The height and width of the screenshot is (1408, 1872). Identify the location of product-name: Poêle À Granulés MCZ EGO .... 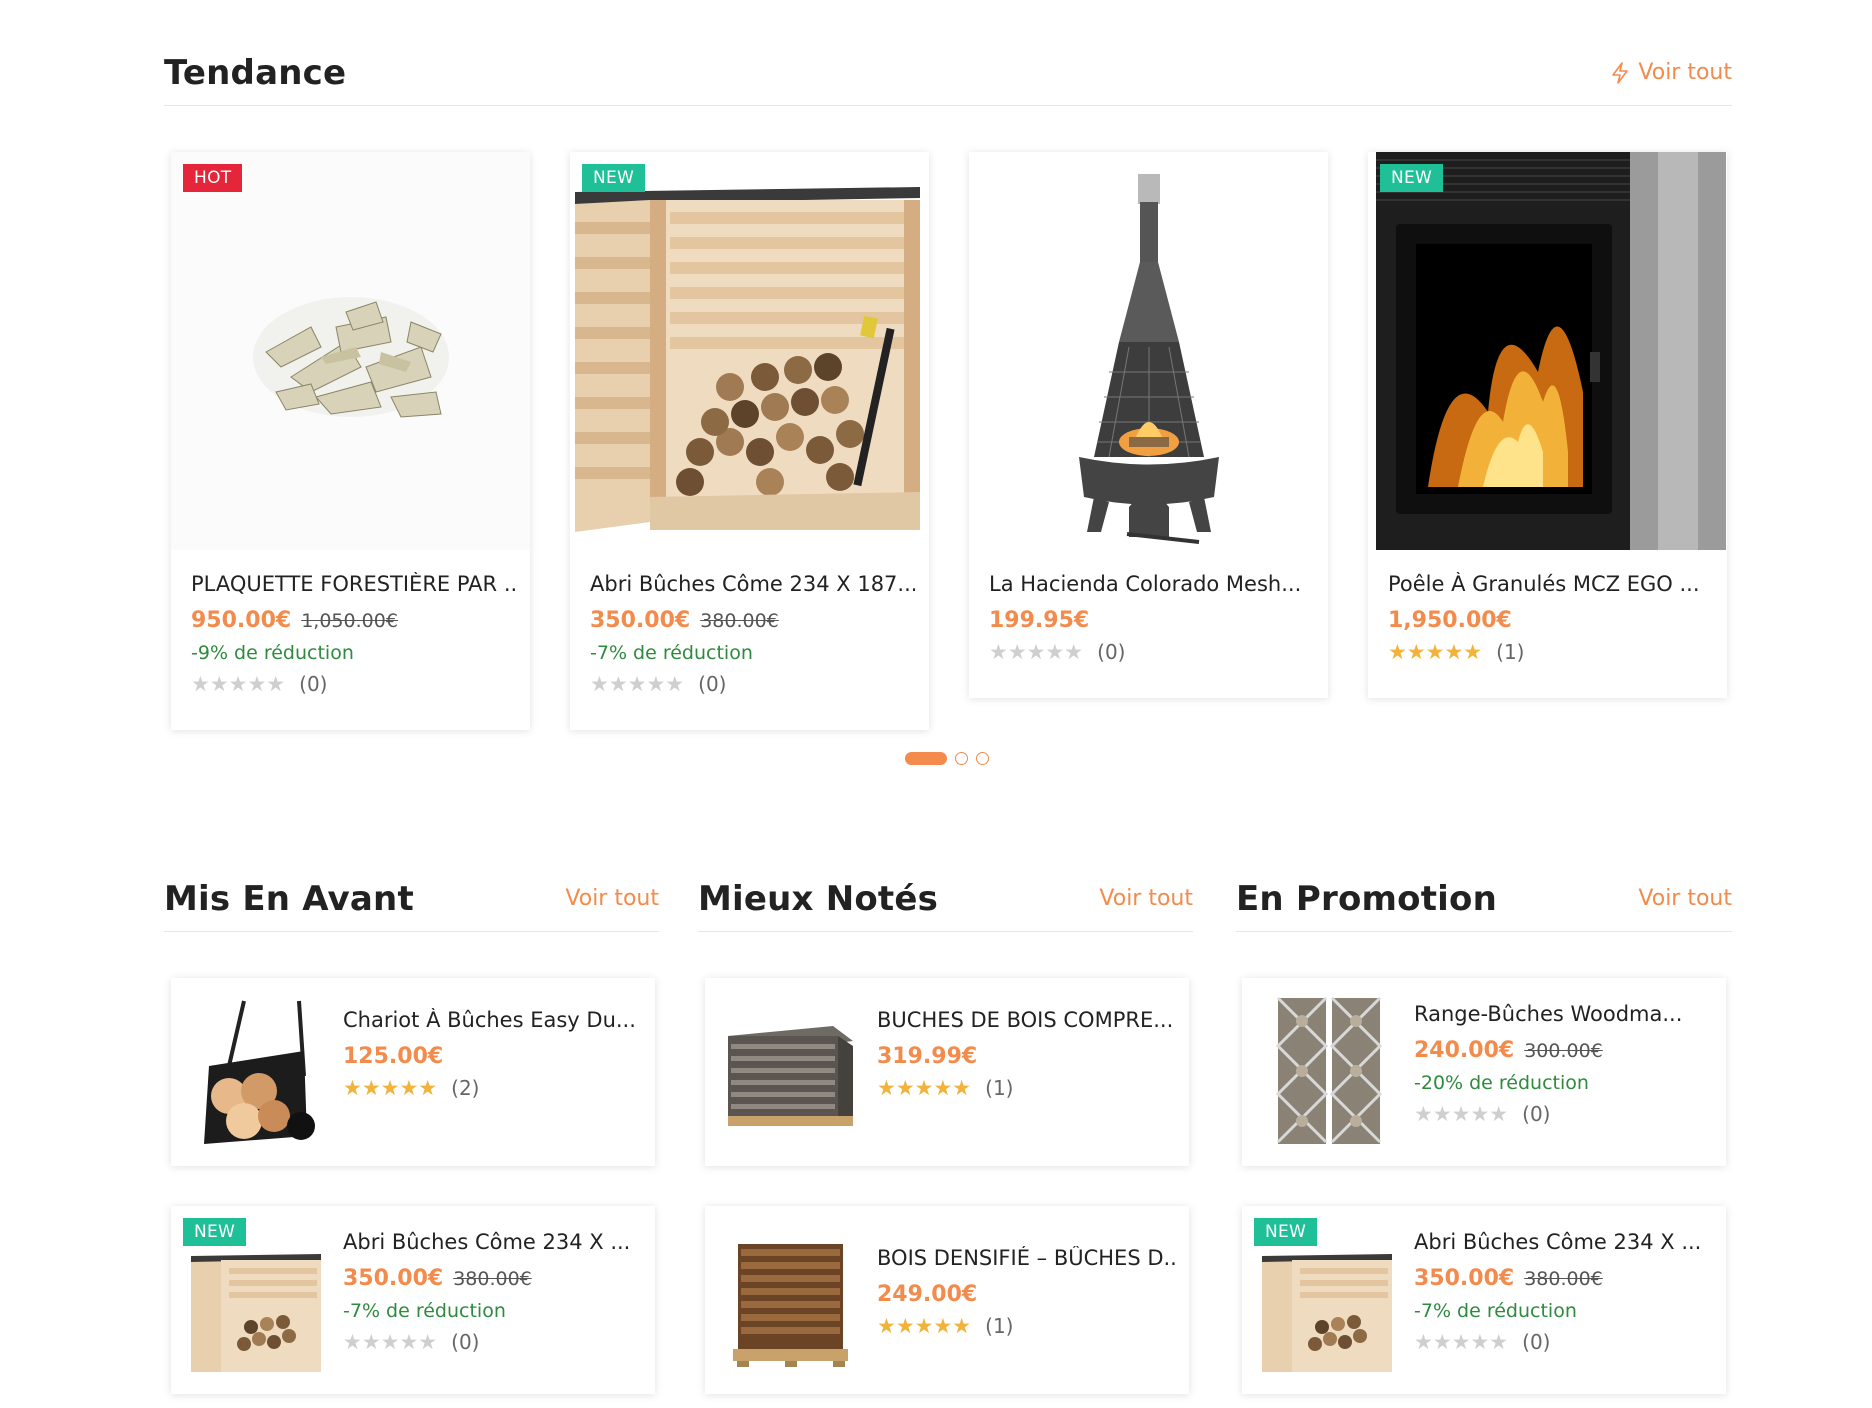
(1550, 584).